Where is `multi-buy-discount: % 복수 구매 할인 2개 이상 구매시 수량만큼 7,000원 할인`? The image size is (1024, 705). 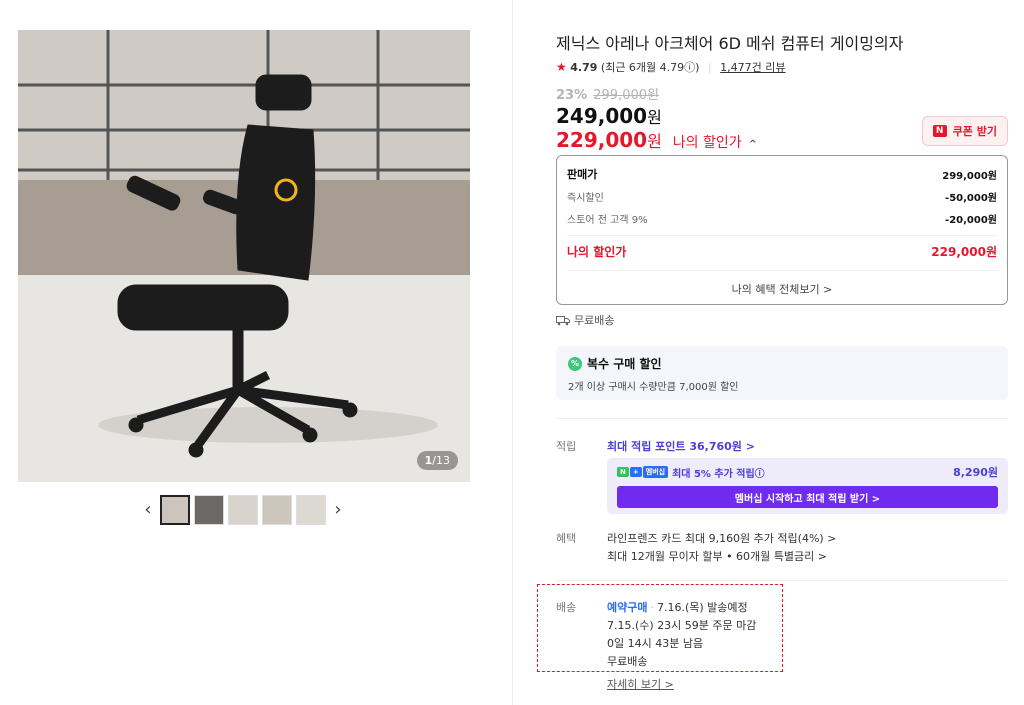 multi-buy-discount: % 복수 구매 할인 2개 이상 구매시 수량만큼 7,000원 할인 is located at coordinates (782, 373).